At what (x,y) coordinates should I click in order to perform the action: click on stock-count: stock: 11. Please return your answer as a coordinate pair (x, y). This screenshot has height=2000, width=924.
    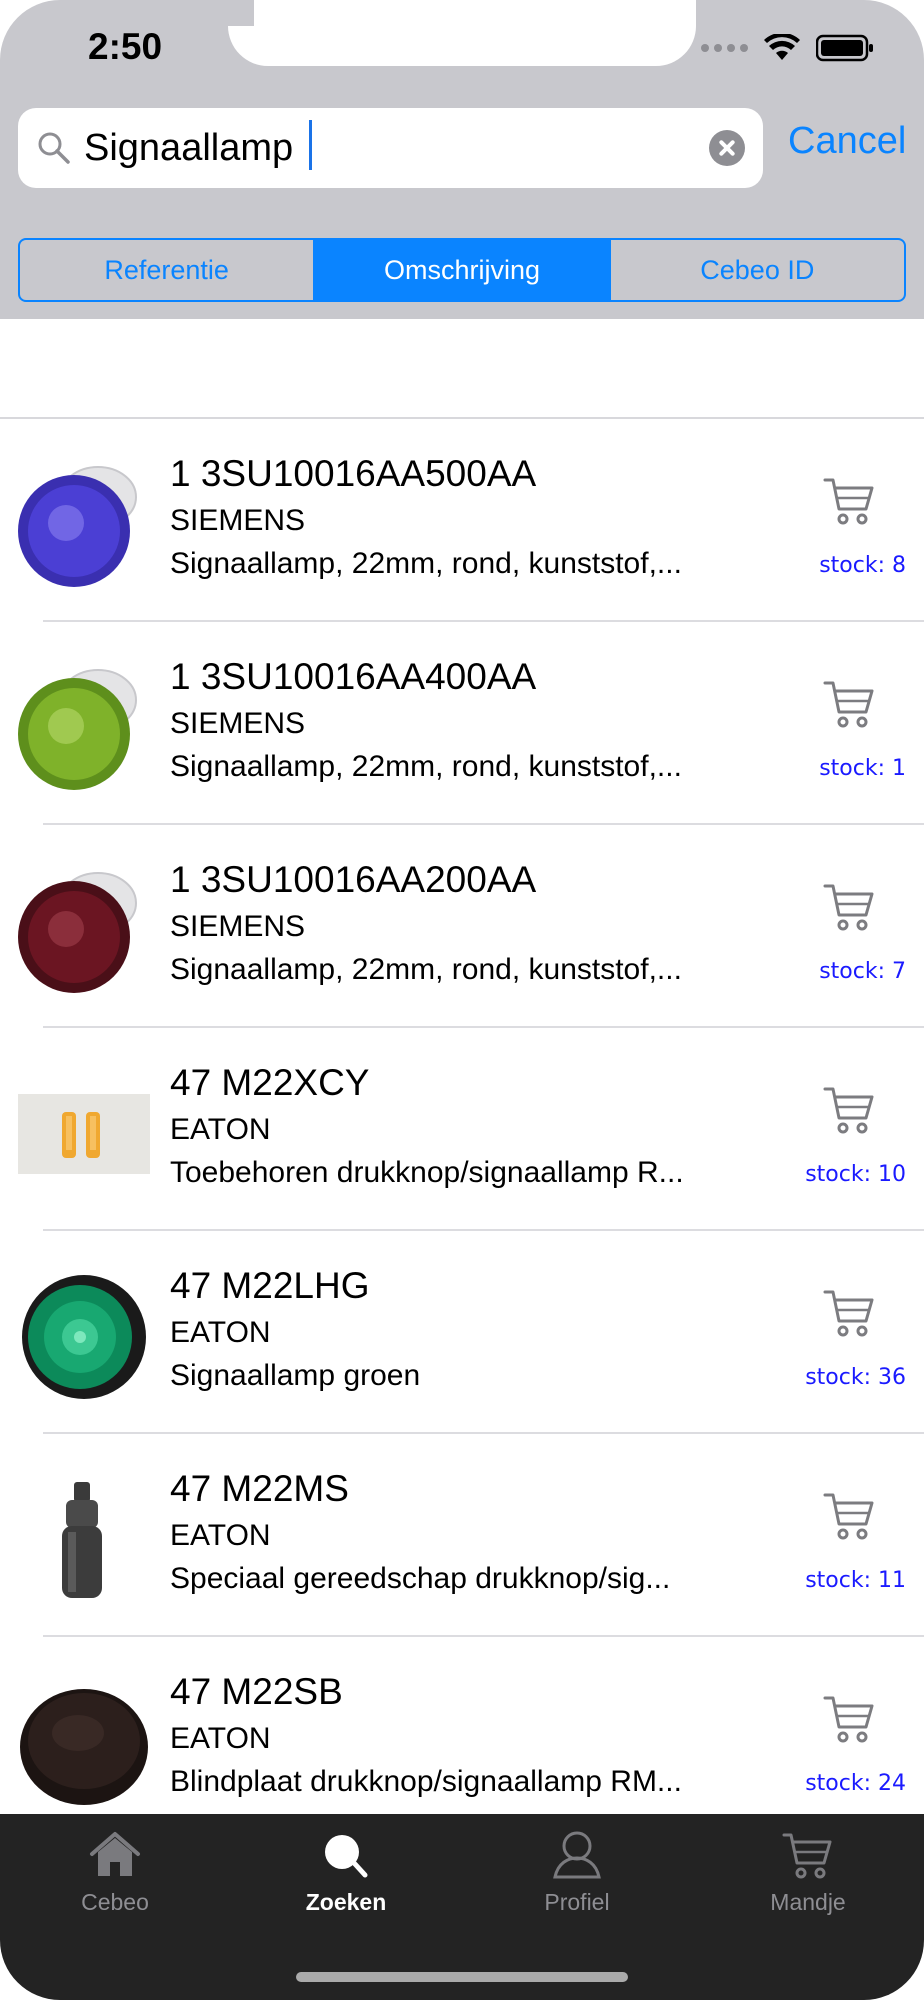
    Looking at the image, I should click on (855, 1580).